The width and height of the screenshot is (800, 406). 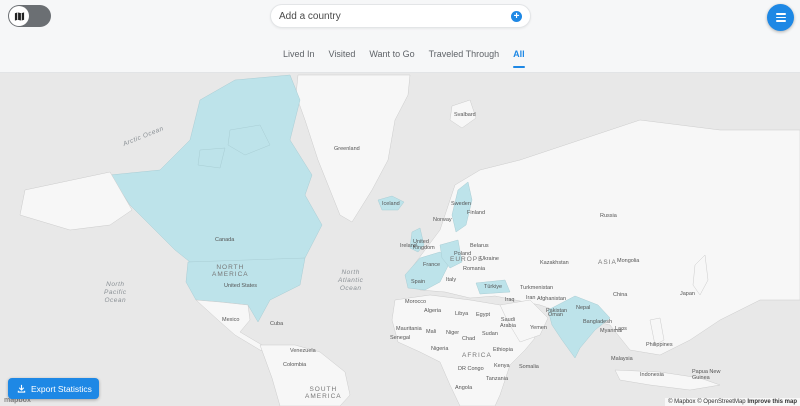 What do you see at coordinates (687, 294) in the screenshot?
I see `label-japan: Japan` at bounding box center [687, 294].